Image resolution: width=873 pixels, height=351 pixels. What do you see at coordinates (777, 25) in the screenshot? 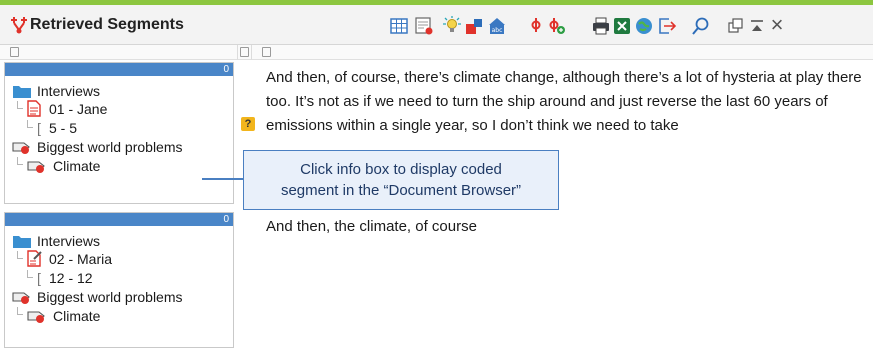
I see `close-icon: ×` at bounding box center [777, 25].